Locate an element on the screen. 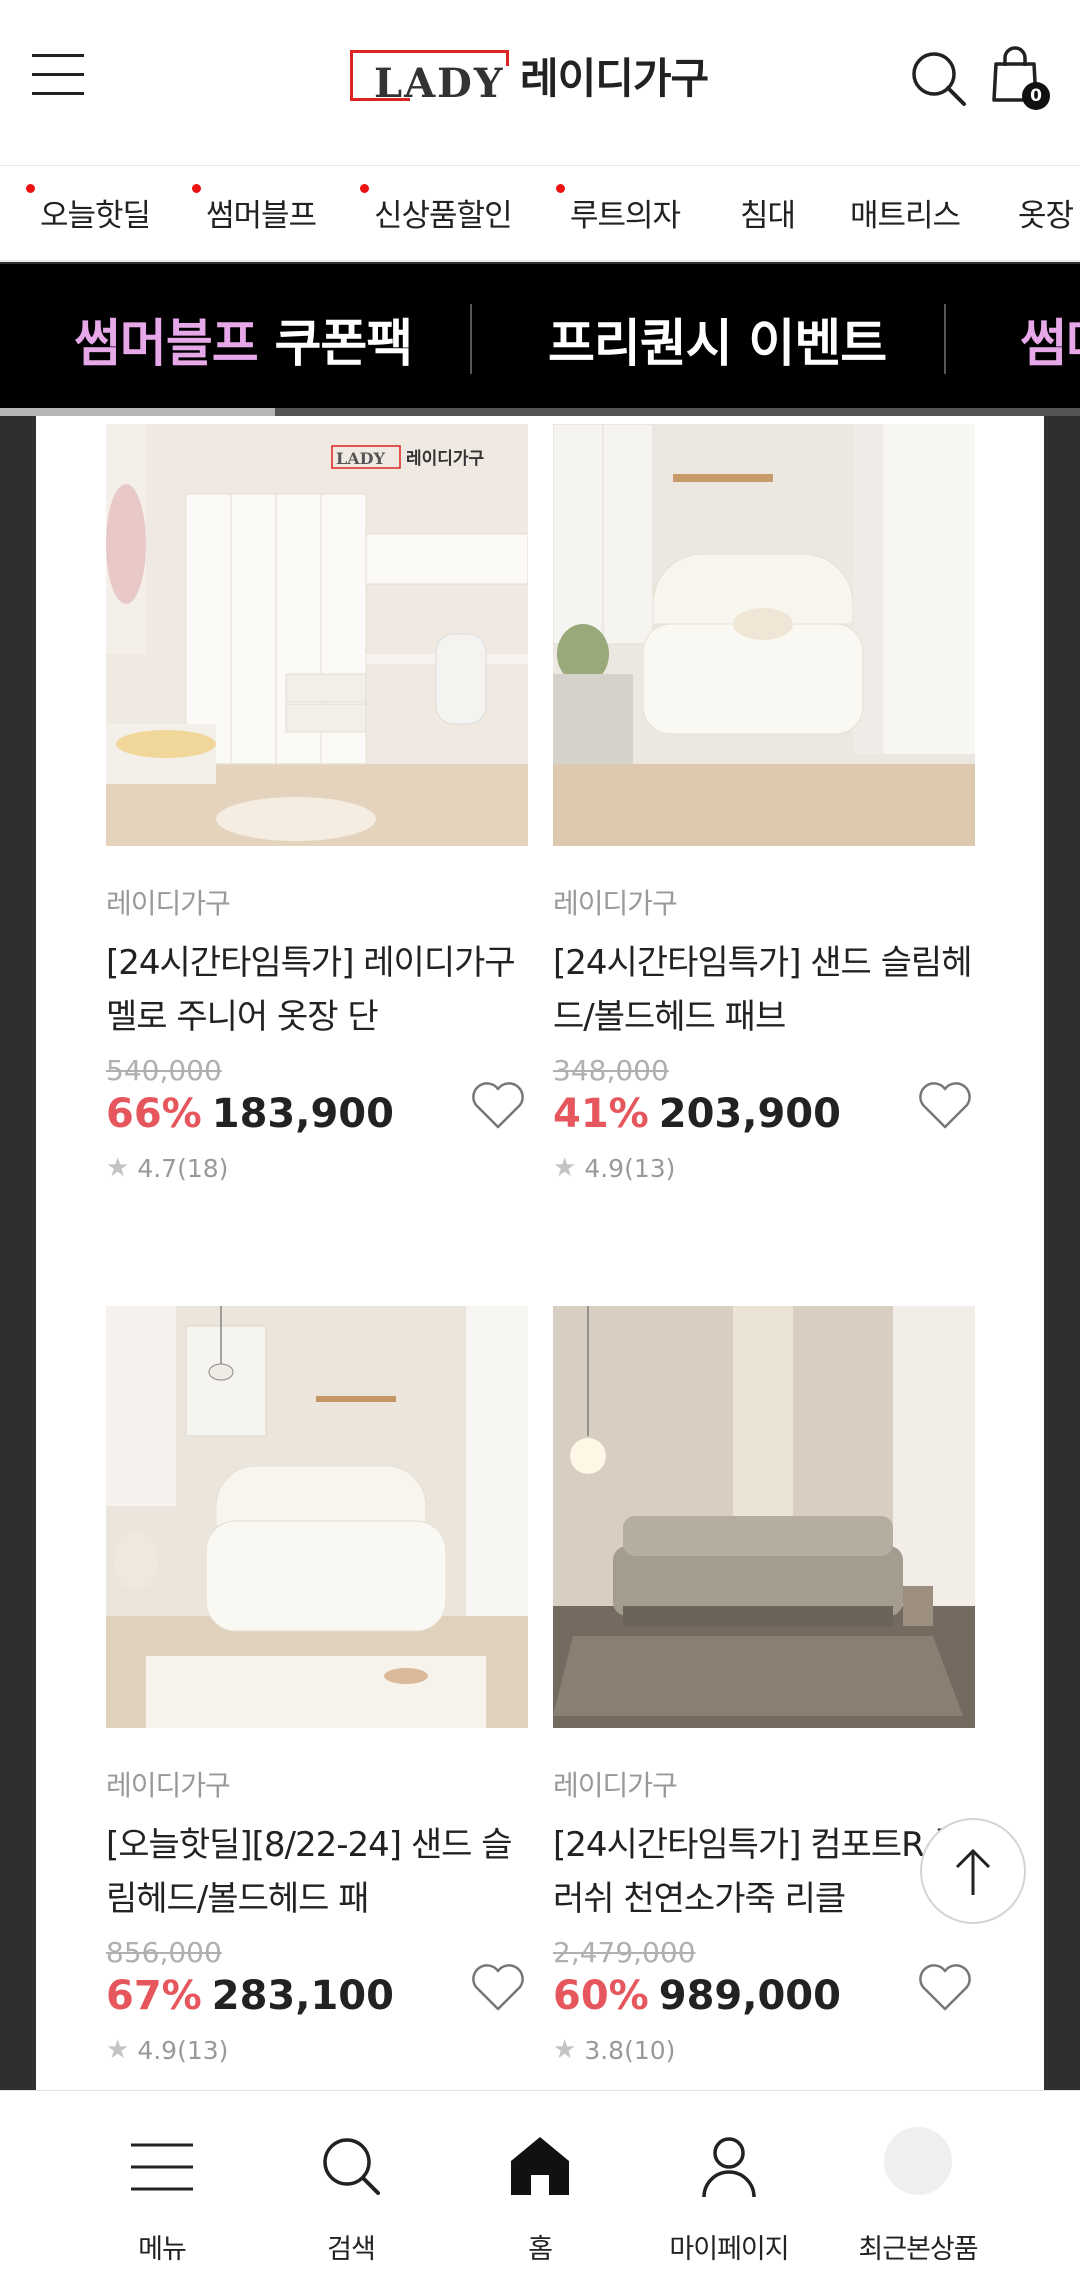  bottom-nav-mypage: 마이페이지 is located at coordinates (729, 2187).